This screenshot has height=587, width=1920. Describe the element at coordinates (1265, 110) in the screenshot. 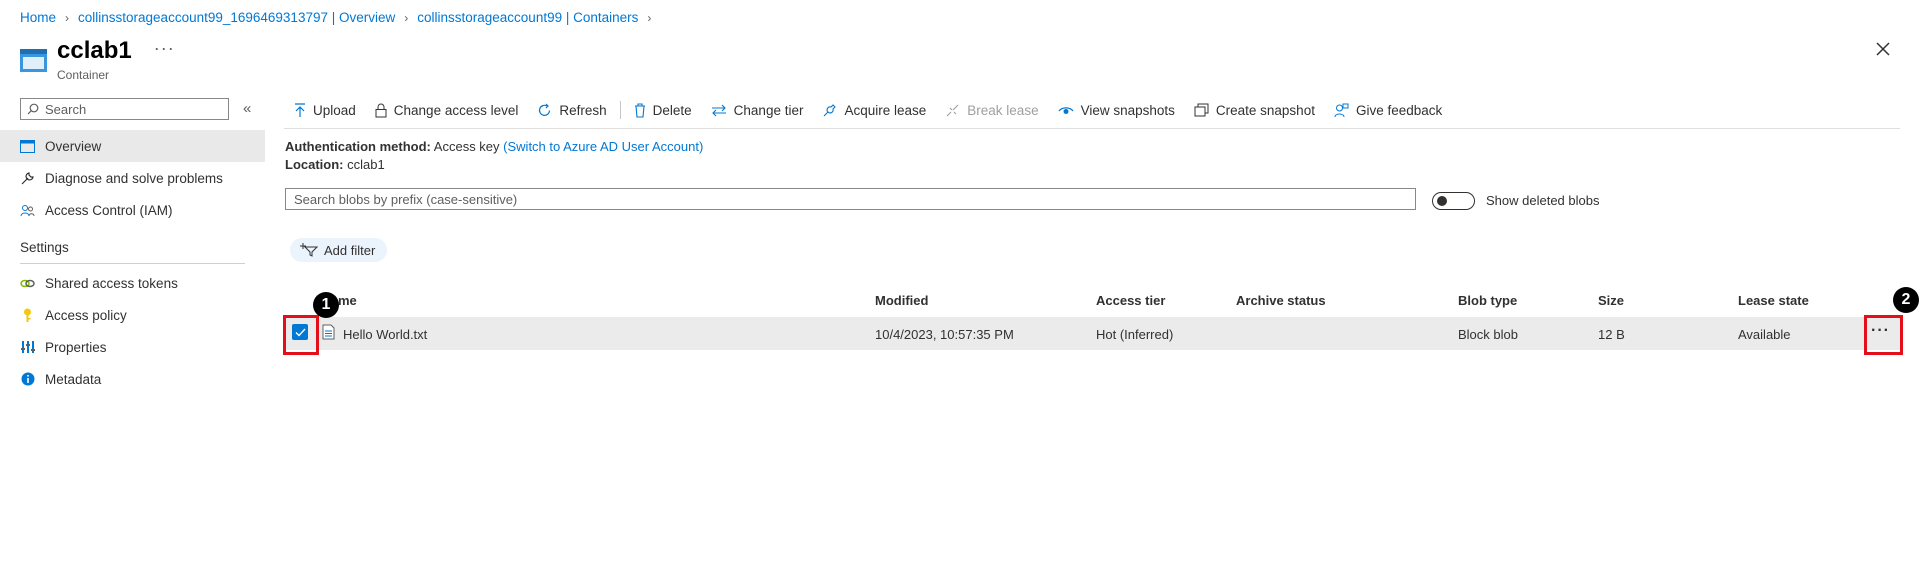

I see `create-snapshot-label: Create snapshot` at that location.